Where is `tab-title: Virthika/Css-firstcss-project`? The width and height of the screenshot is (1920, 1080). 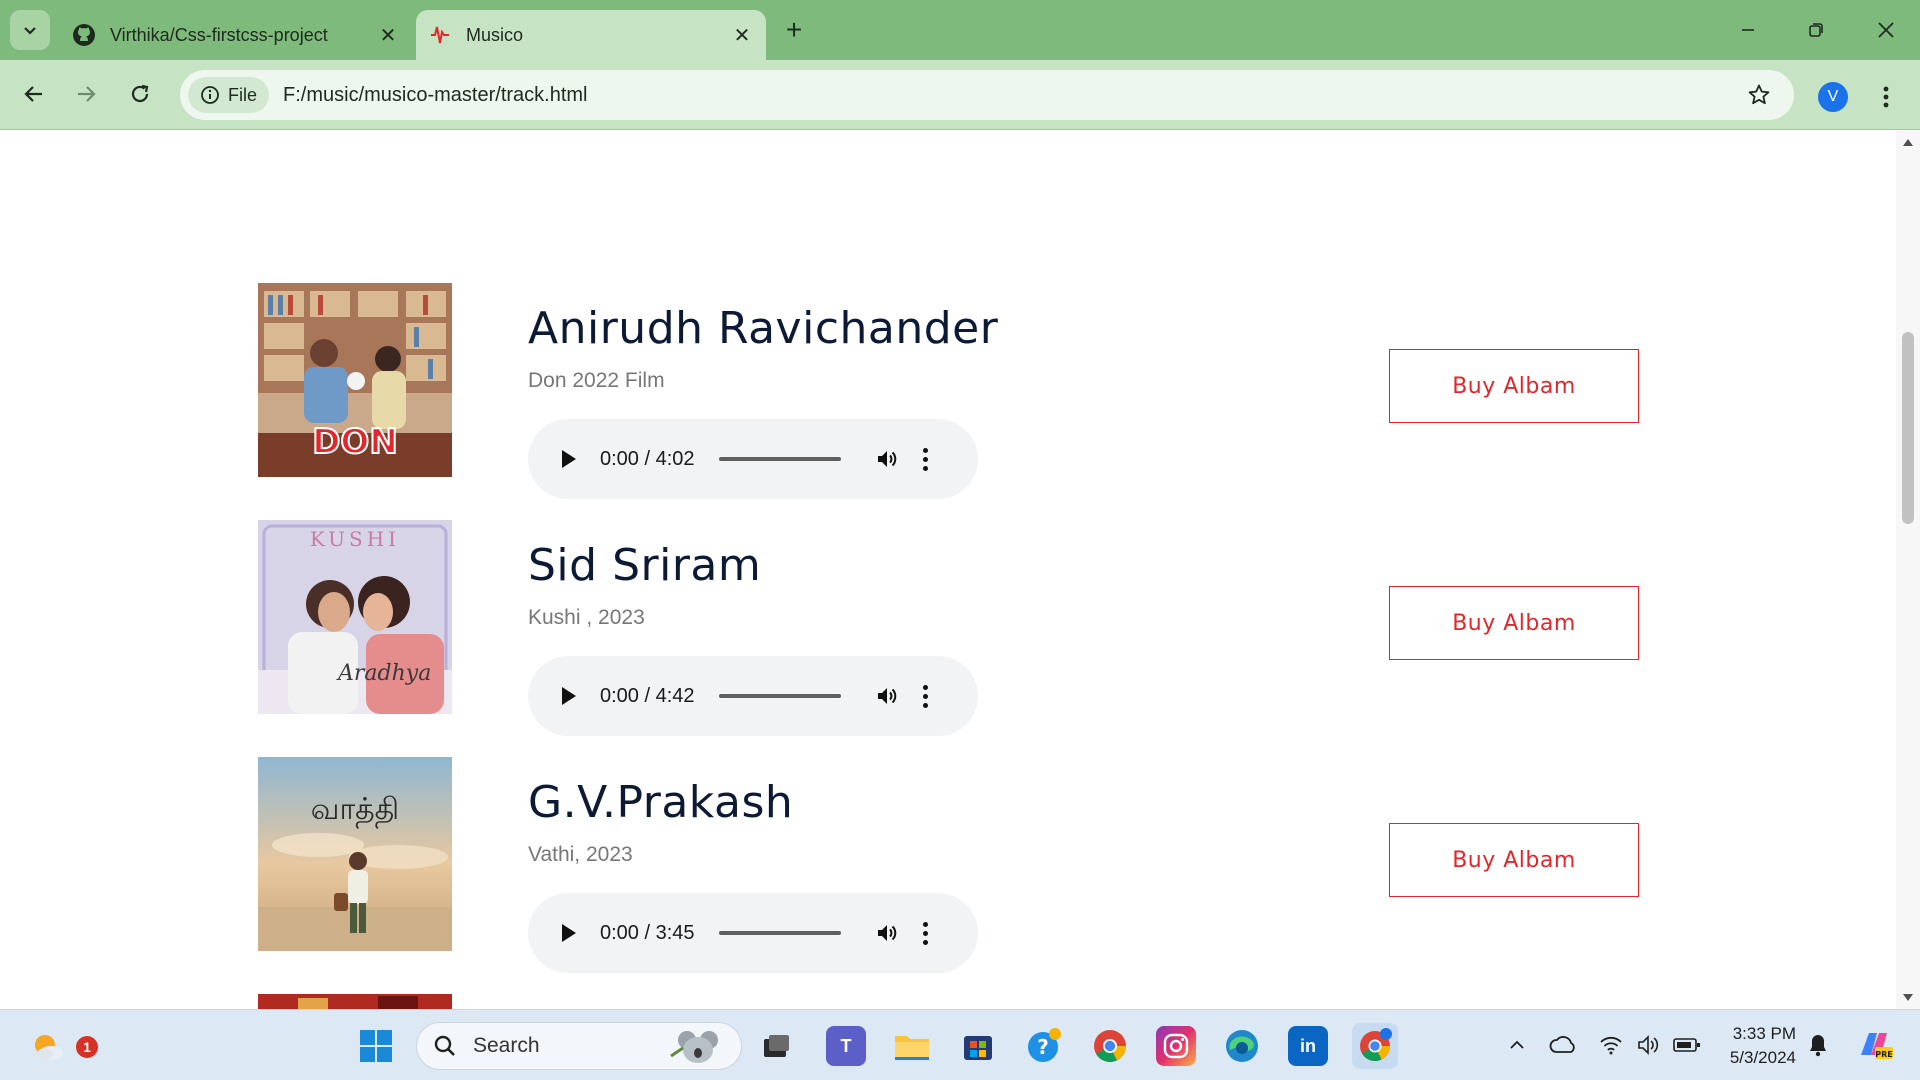
tab-title: Virthika/Css-firstcss-project is located at coordinates (219, 34).